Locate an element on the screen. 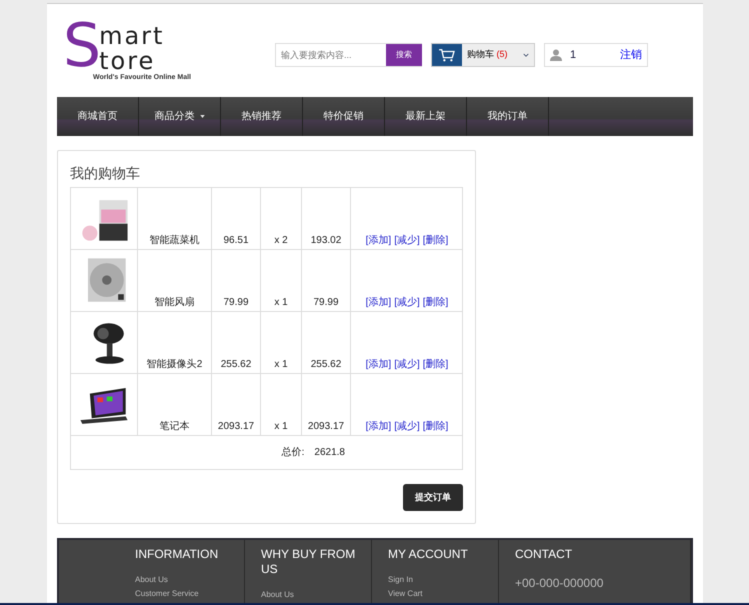 The height and width of the screenshot is (605, 749). table-cell-text: 智能蔬菜机 is located at coordinates (175, 241).